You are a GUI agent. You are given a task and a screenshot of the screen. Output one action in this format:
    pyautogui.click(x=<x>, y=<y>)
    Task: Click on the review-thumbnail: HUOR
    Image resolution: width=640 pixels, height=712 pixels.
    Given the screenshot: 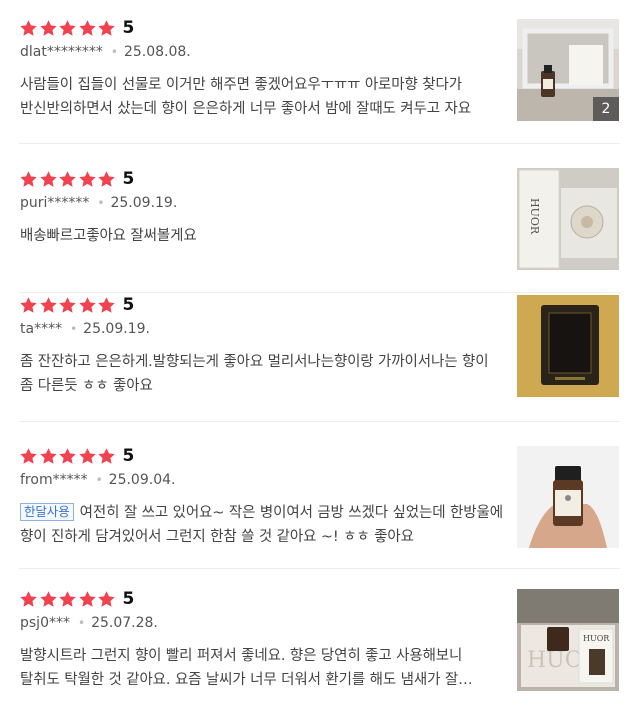 What is the action you would take?
    pyautogui.click(x=568, y=219)
    